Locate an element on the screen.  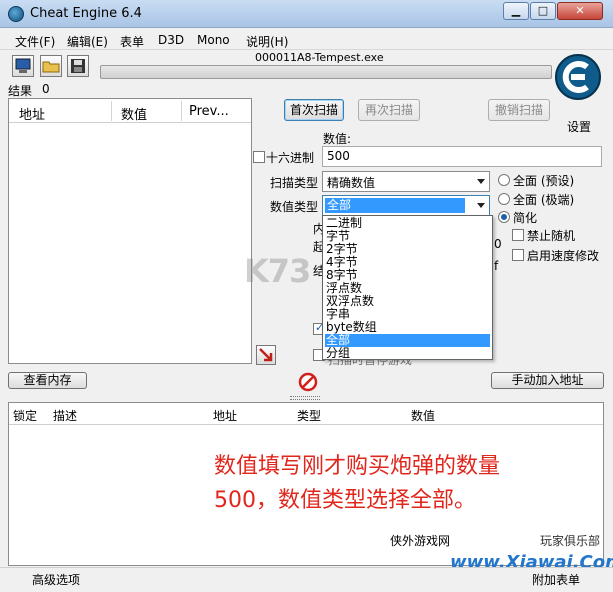
instruction-line: 数值填写刚才购买炮弹的数量 is located at coordinates (357, 466).